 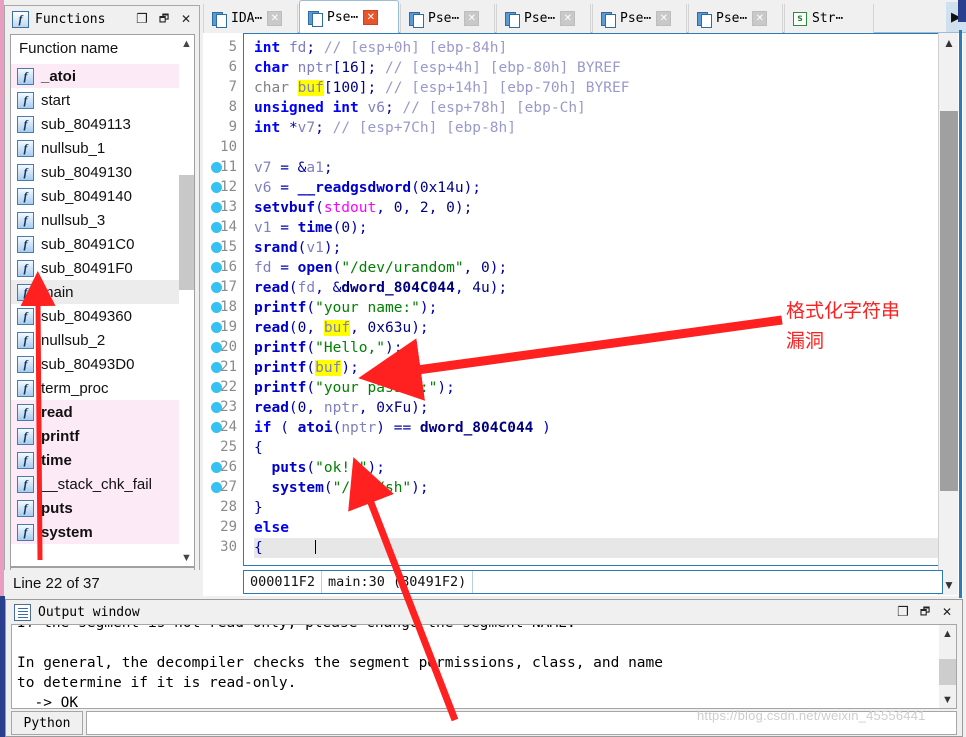 What do you see at coordinates (598, 268) in the screenshot?
I see `code-line: fd = open("/dev/urandom", 0);` at bounding box center [598, 268].